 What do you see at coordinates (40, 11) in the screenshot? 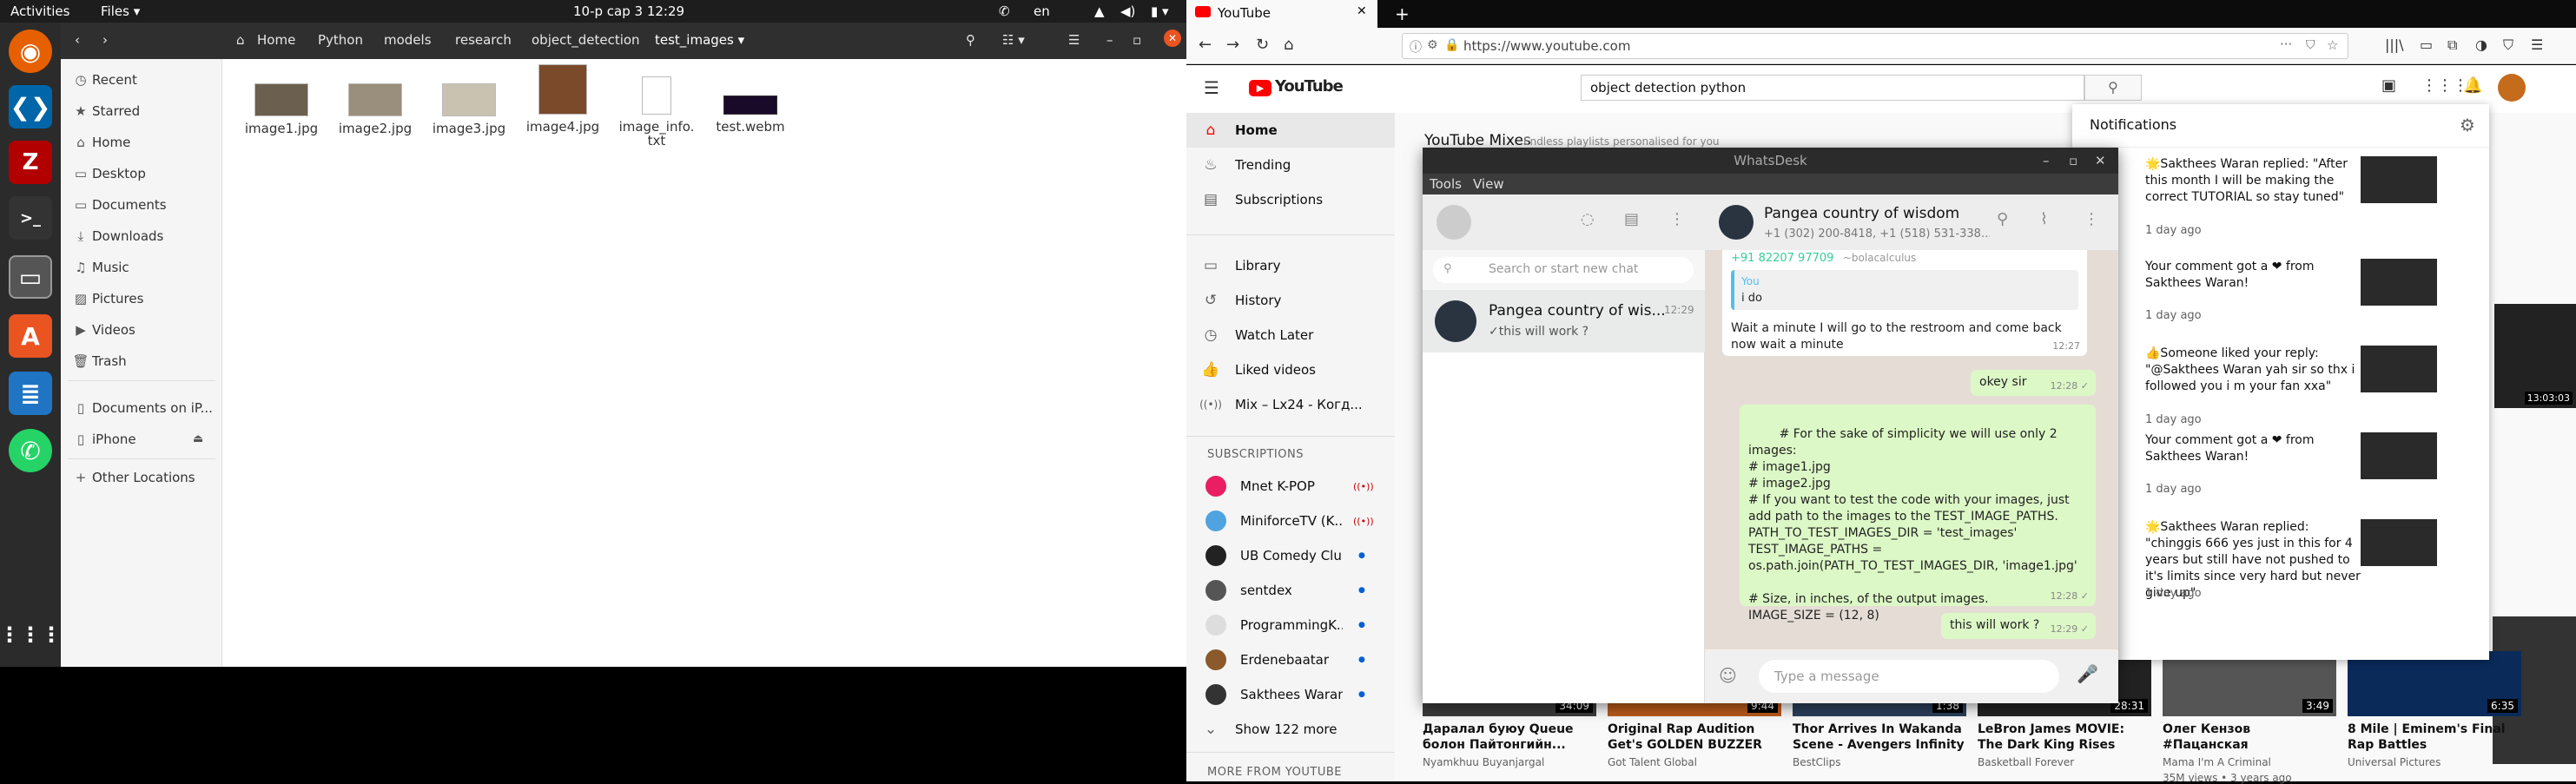
I see `activities-button: Activities` at bounding box center [40, 11].